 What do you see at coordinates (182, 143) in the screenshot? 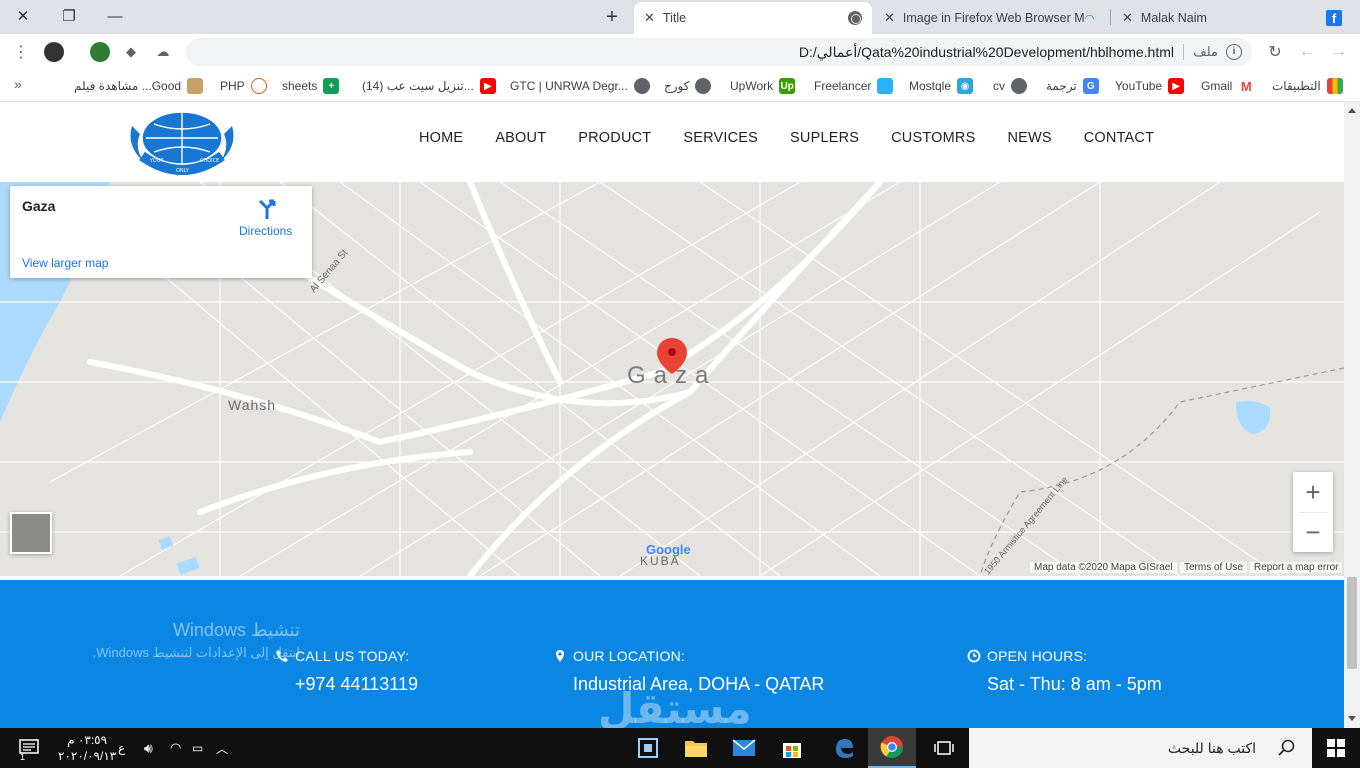
I see `company-logo: YOUR ONLY CHOICE` at bounding box center [182, 143].